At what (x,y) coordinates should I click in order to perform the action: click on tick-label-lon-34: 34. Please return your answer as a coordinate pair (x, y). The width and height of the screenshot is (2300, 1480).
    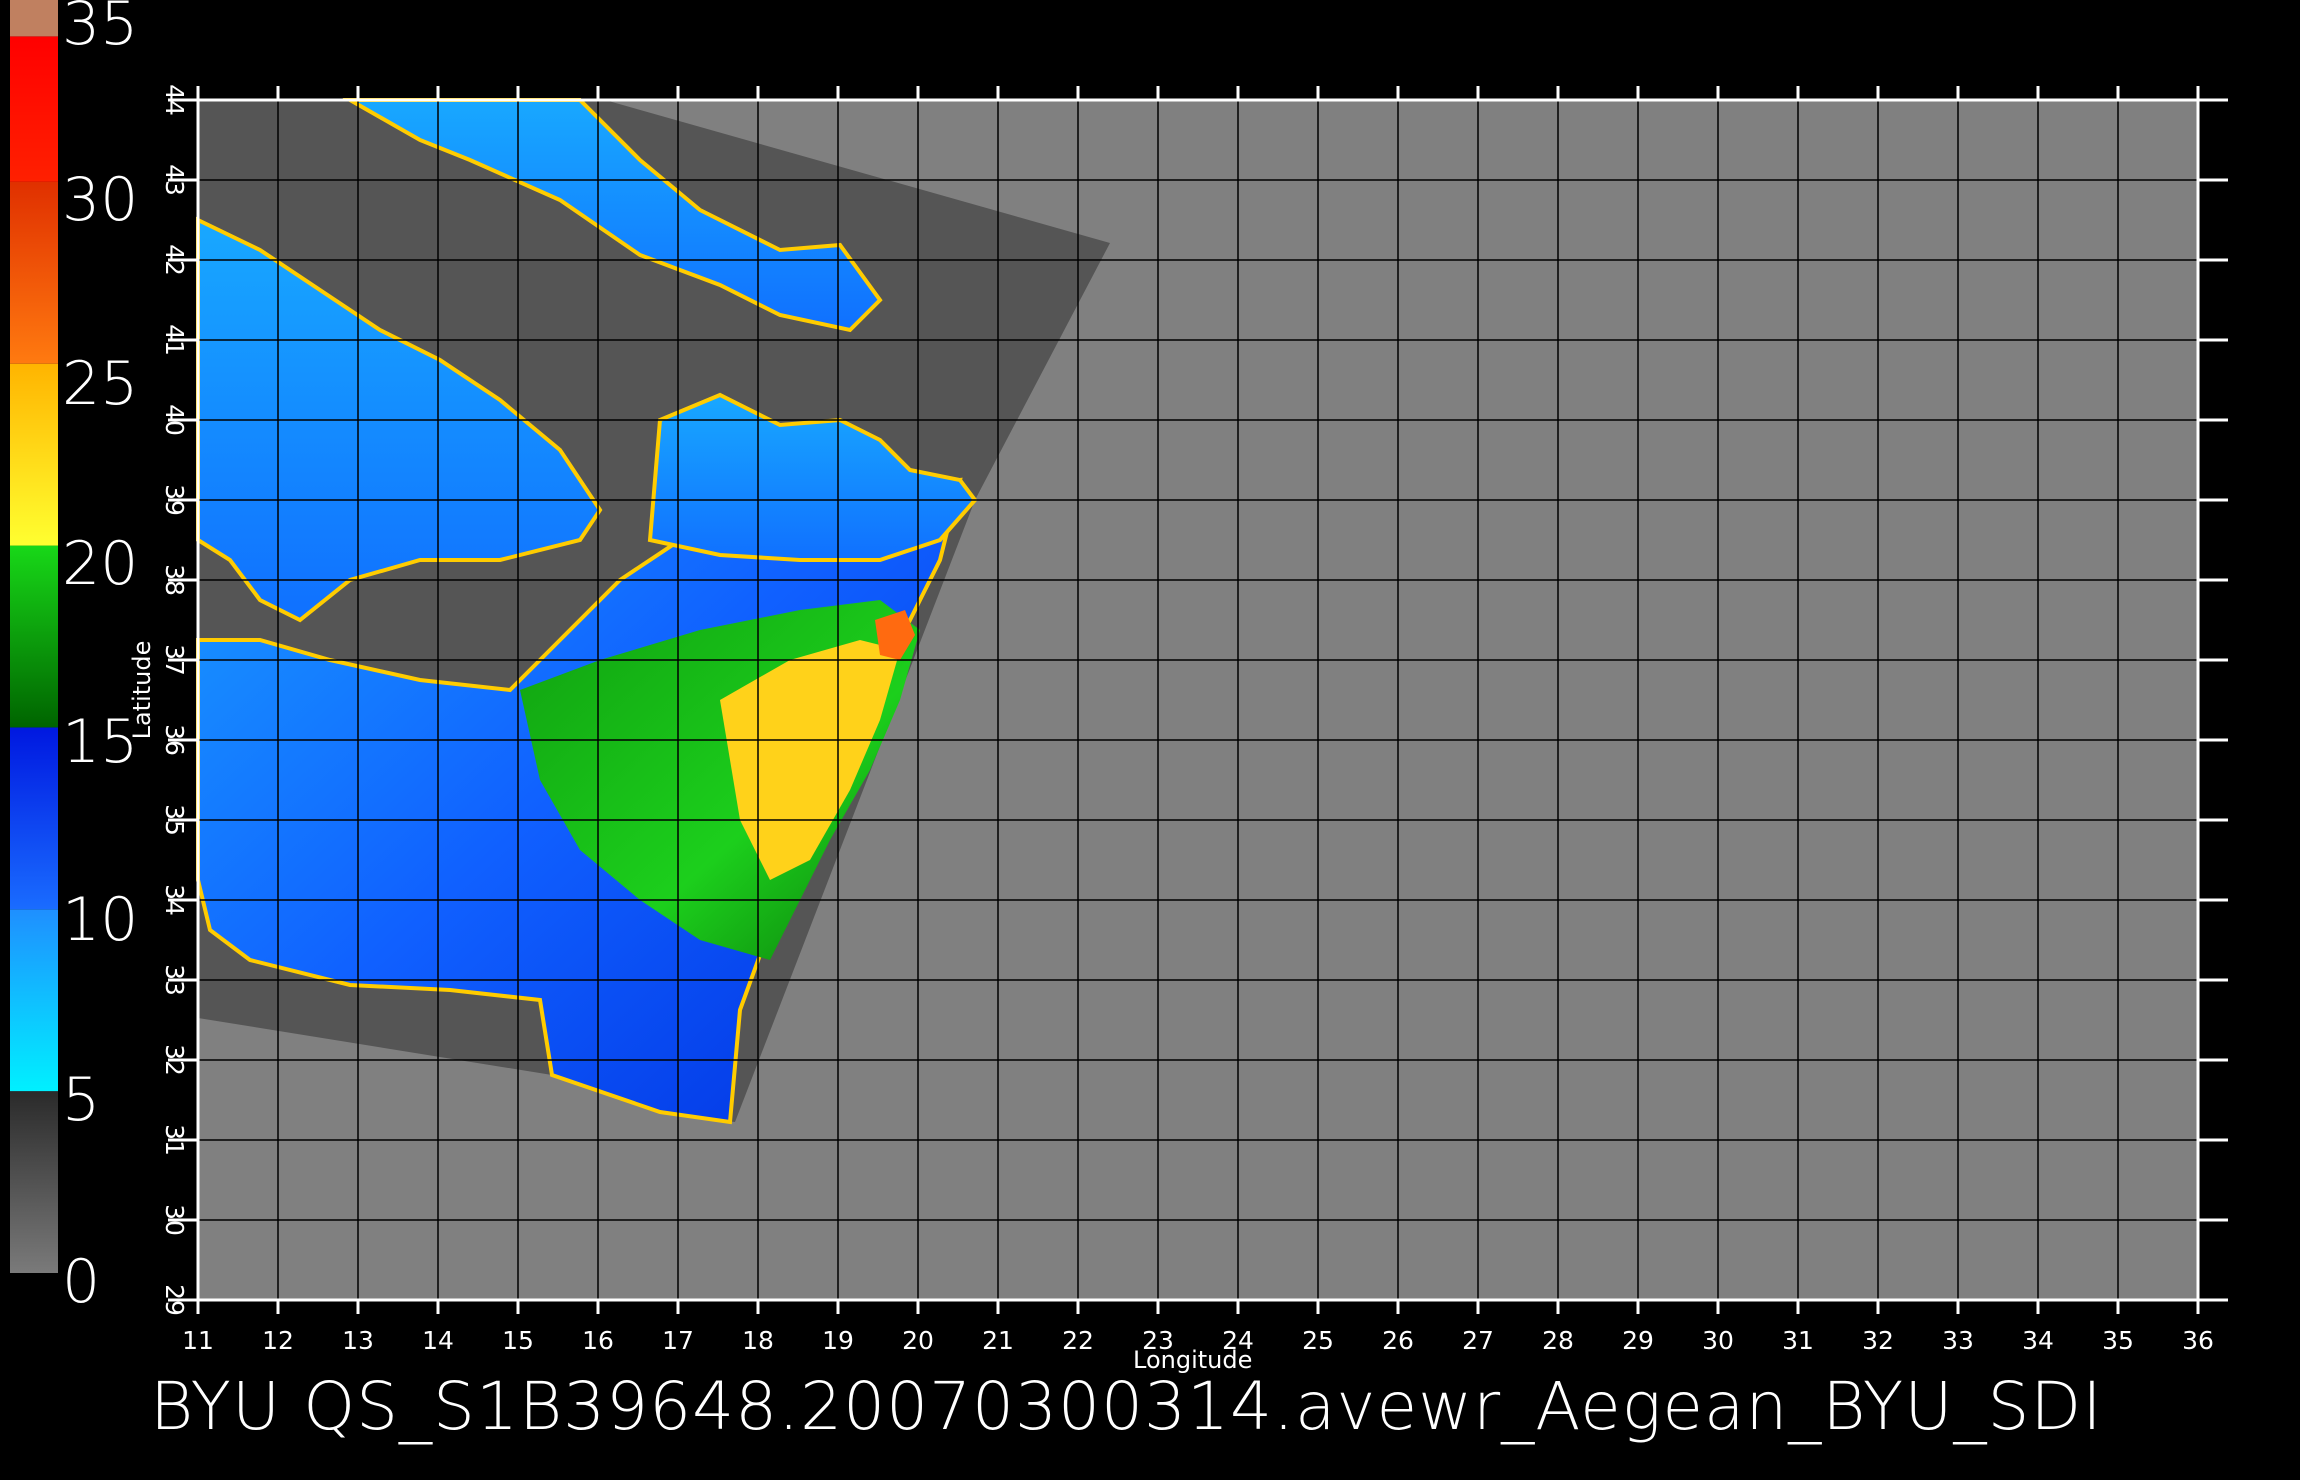
    Looking at the image, I should click on (2038, 1340).